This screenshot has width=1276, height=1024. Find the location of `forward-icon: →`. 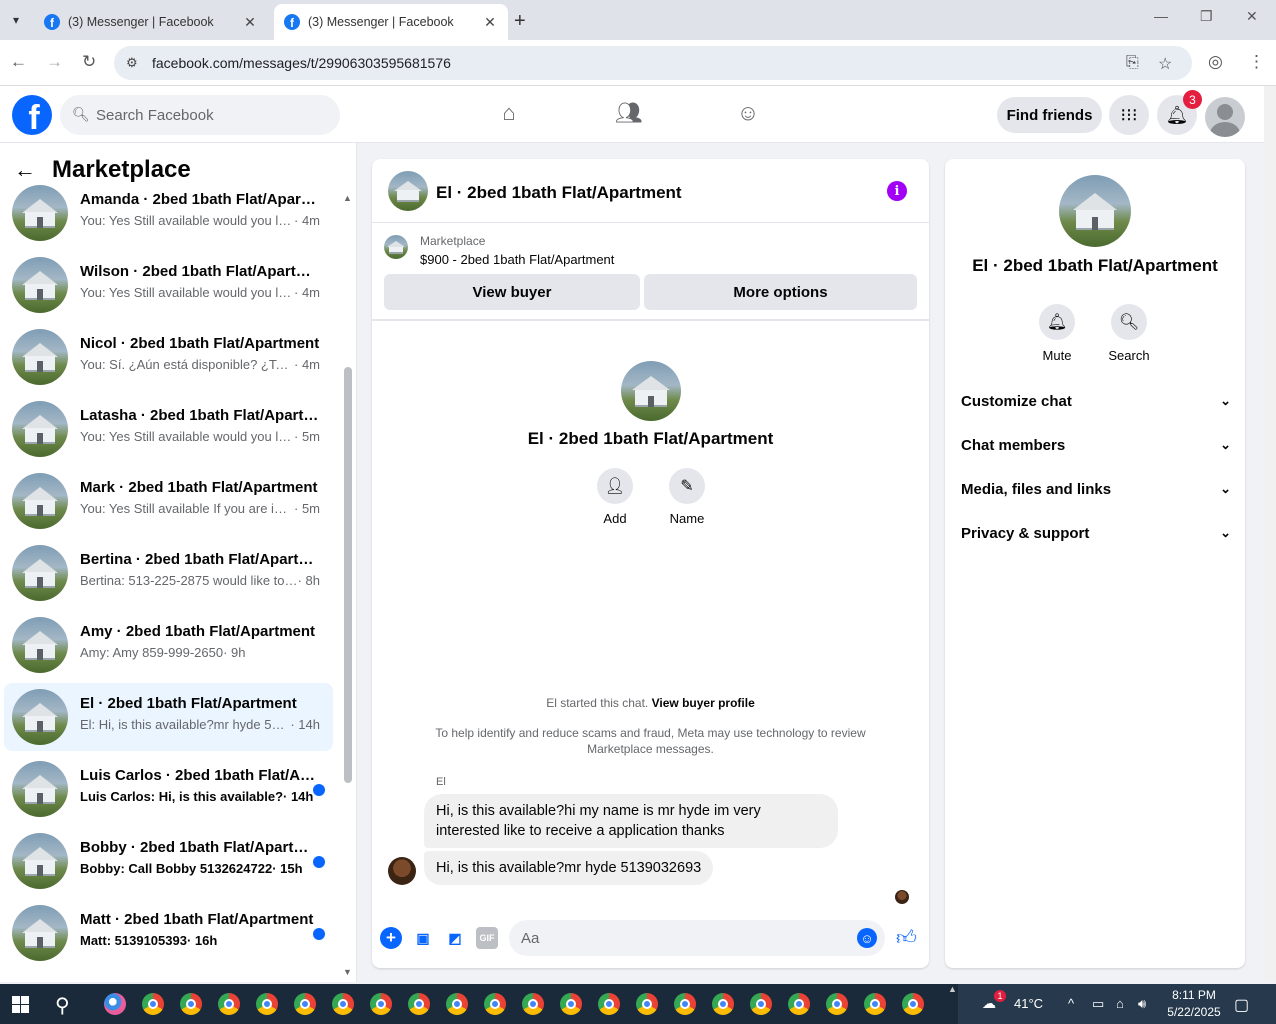

forward-icon: → is located at coordinates (54, 62).